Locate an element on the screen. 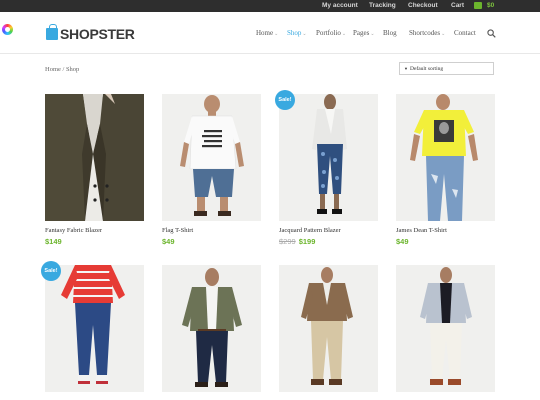 The height and width of the screenshot is (400, 540). product-name: Flag T-Shirt is located at coordinates (177, 231).